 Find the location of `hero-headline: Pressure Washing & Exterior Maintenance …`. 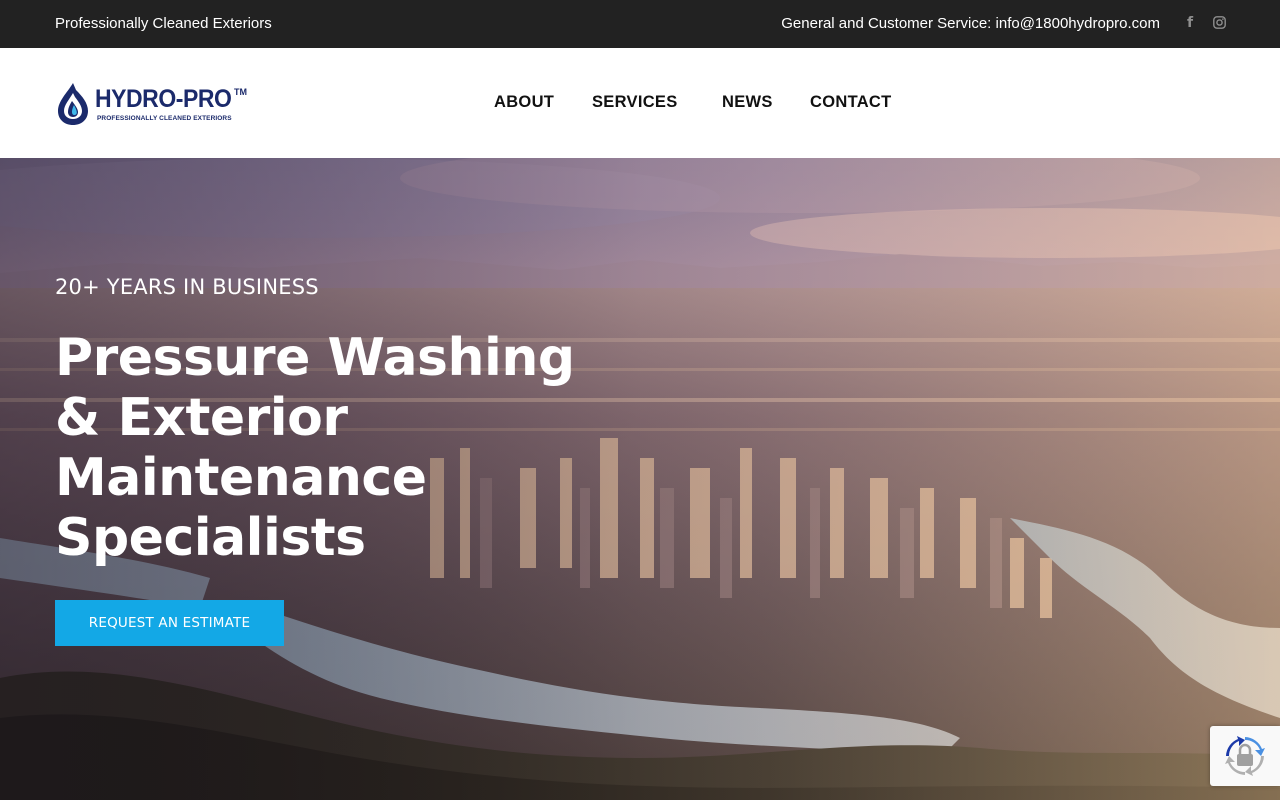

hero-headline: Pressure Washing & Exterior Maintenance … is located at coordinates (365, 448).